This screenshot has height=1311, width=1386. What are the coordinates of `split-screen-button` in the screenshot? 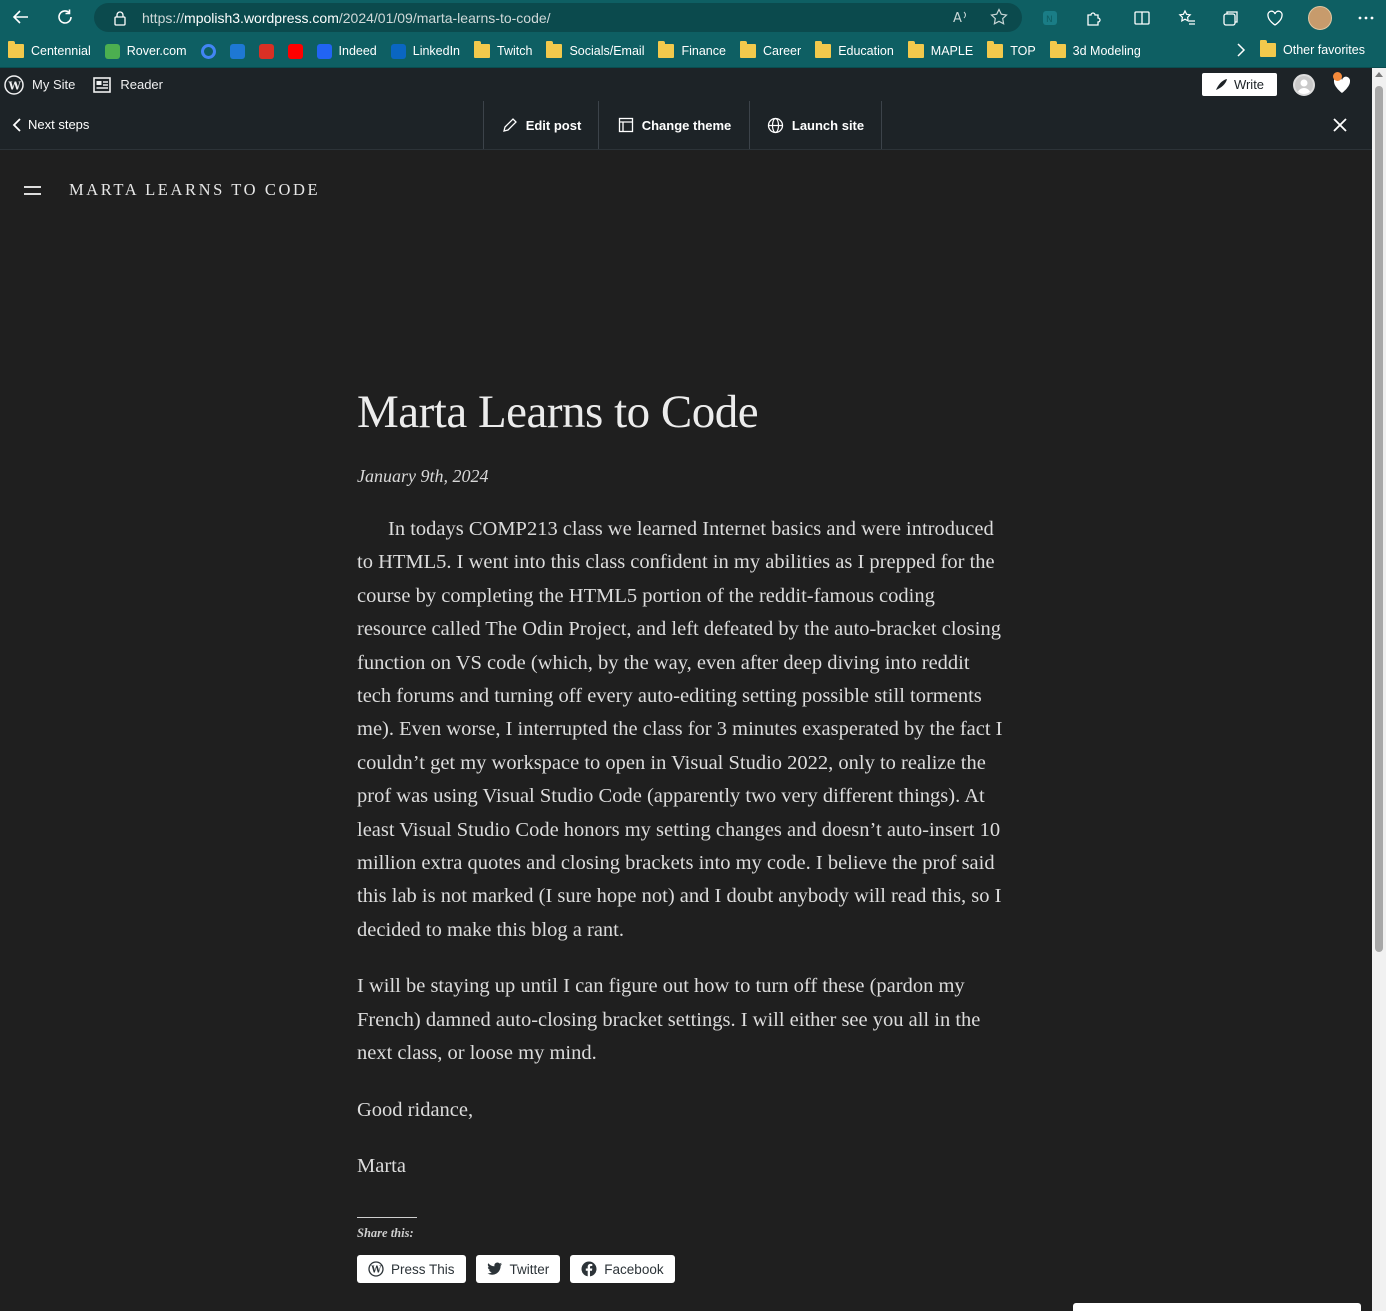 It's located at (1142, 18).